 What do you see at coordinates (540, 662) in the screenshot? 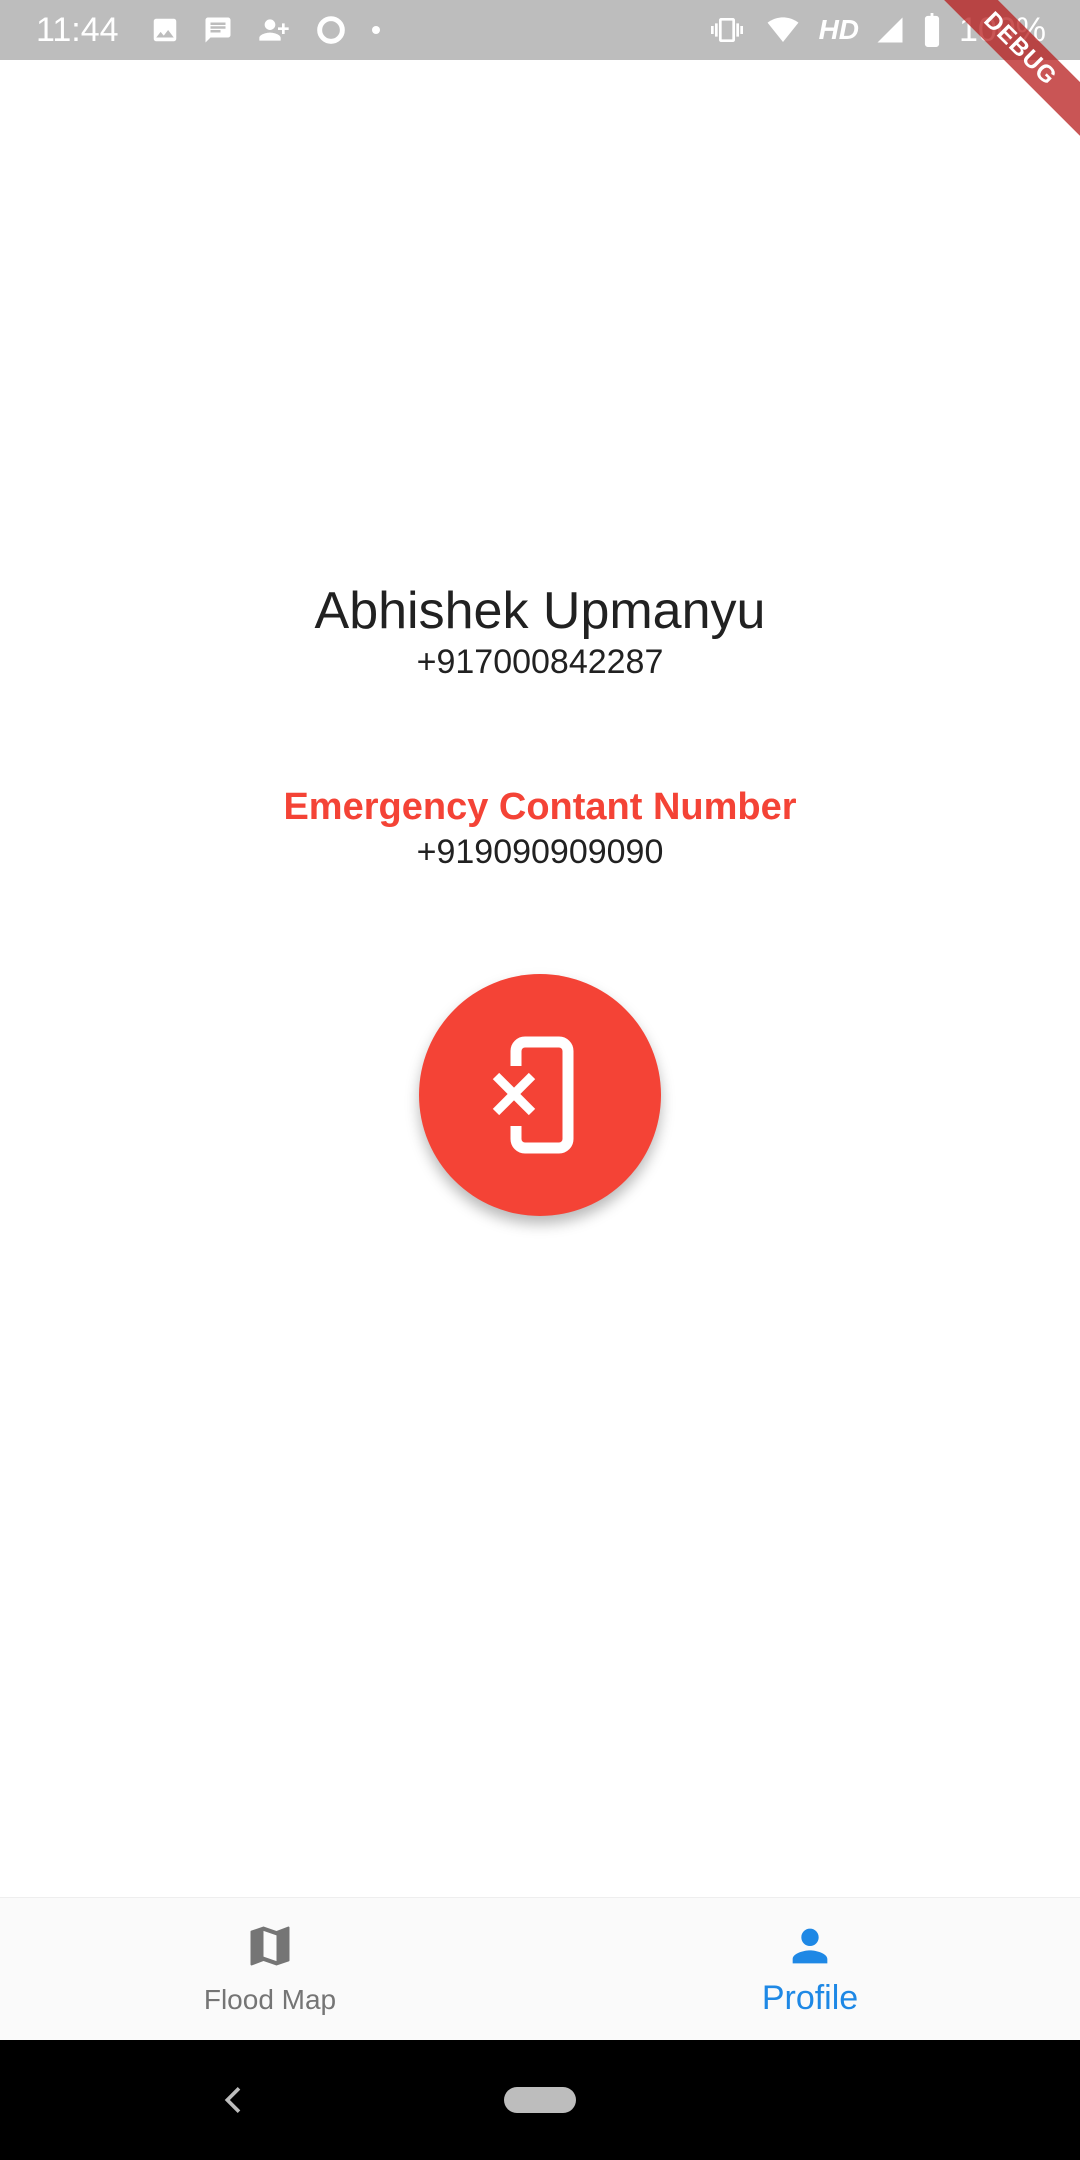
I see `profile-phone: +917000842287` at bounding box center [540, 662].